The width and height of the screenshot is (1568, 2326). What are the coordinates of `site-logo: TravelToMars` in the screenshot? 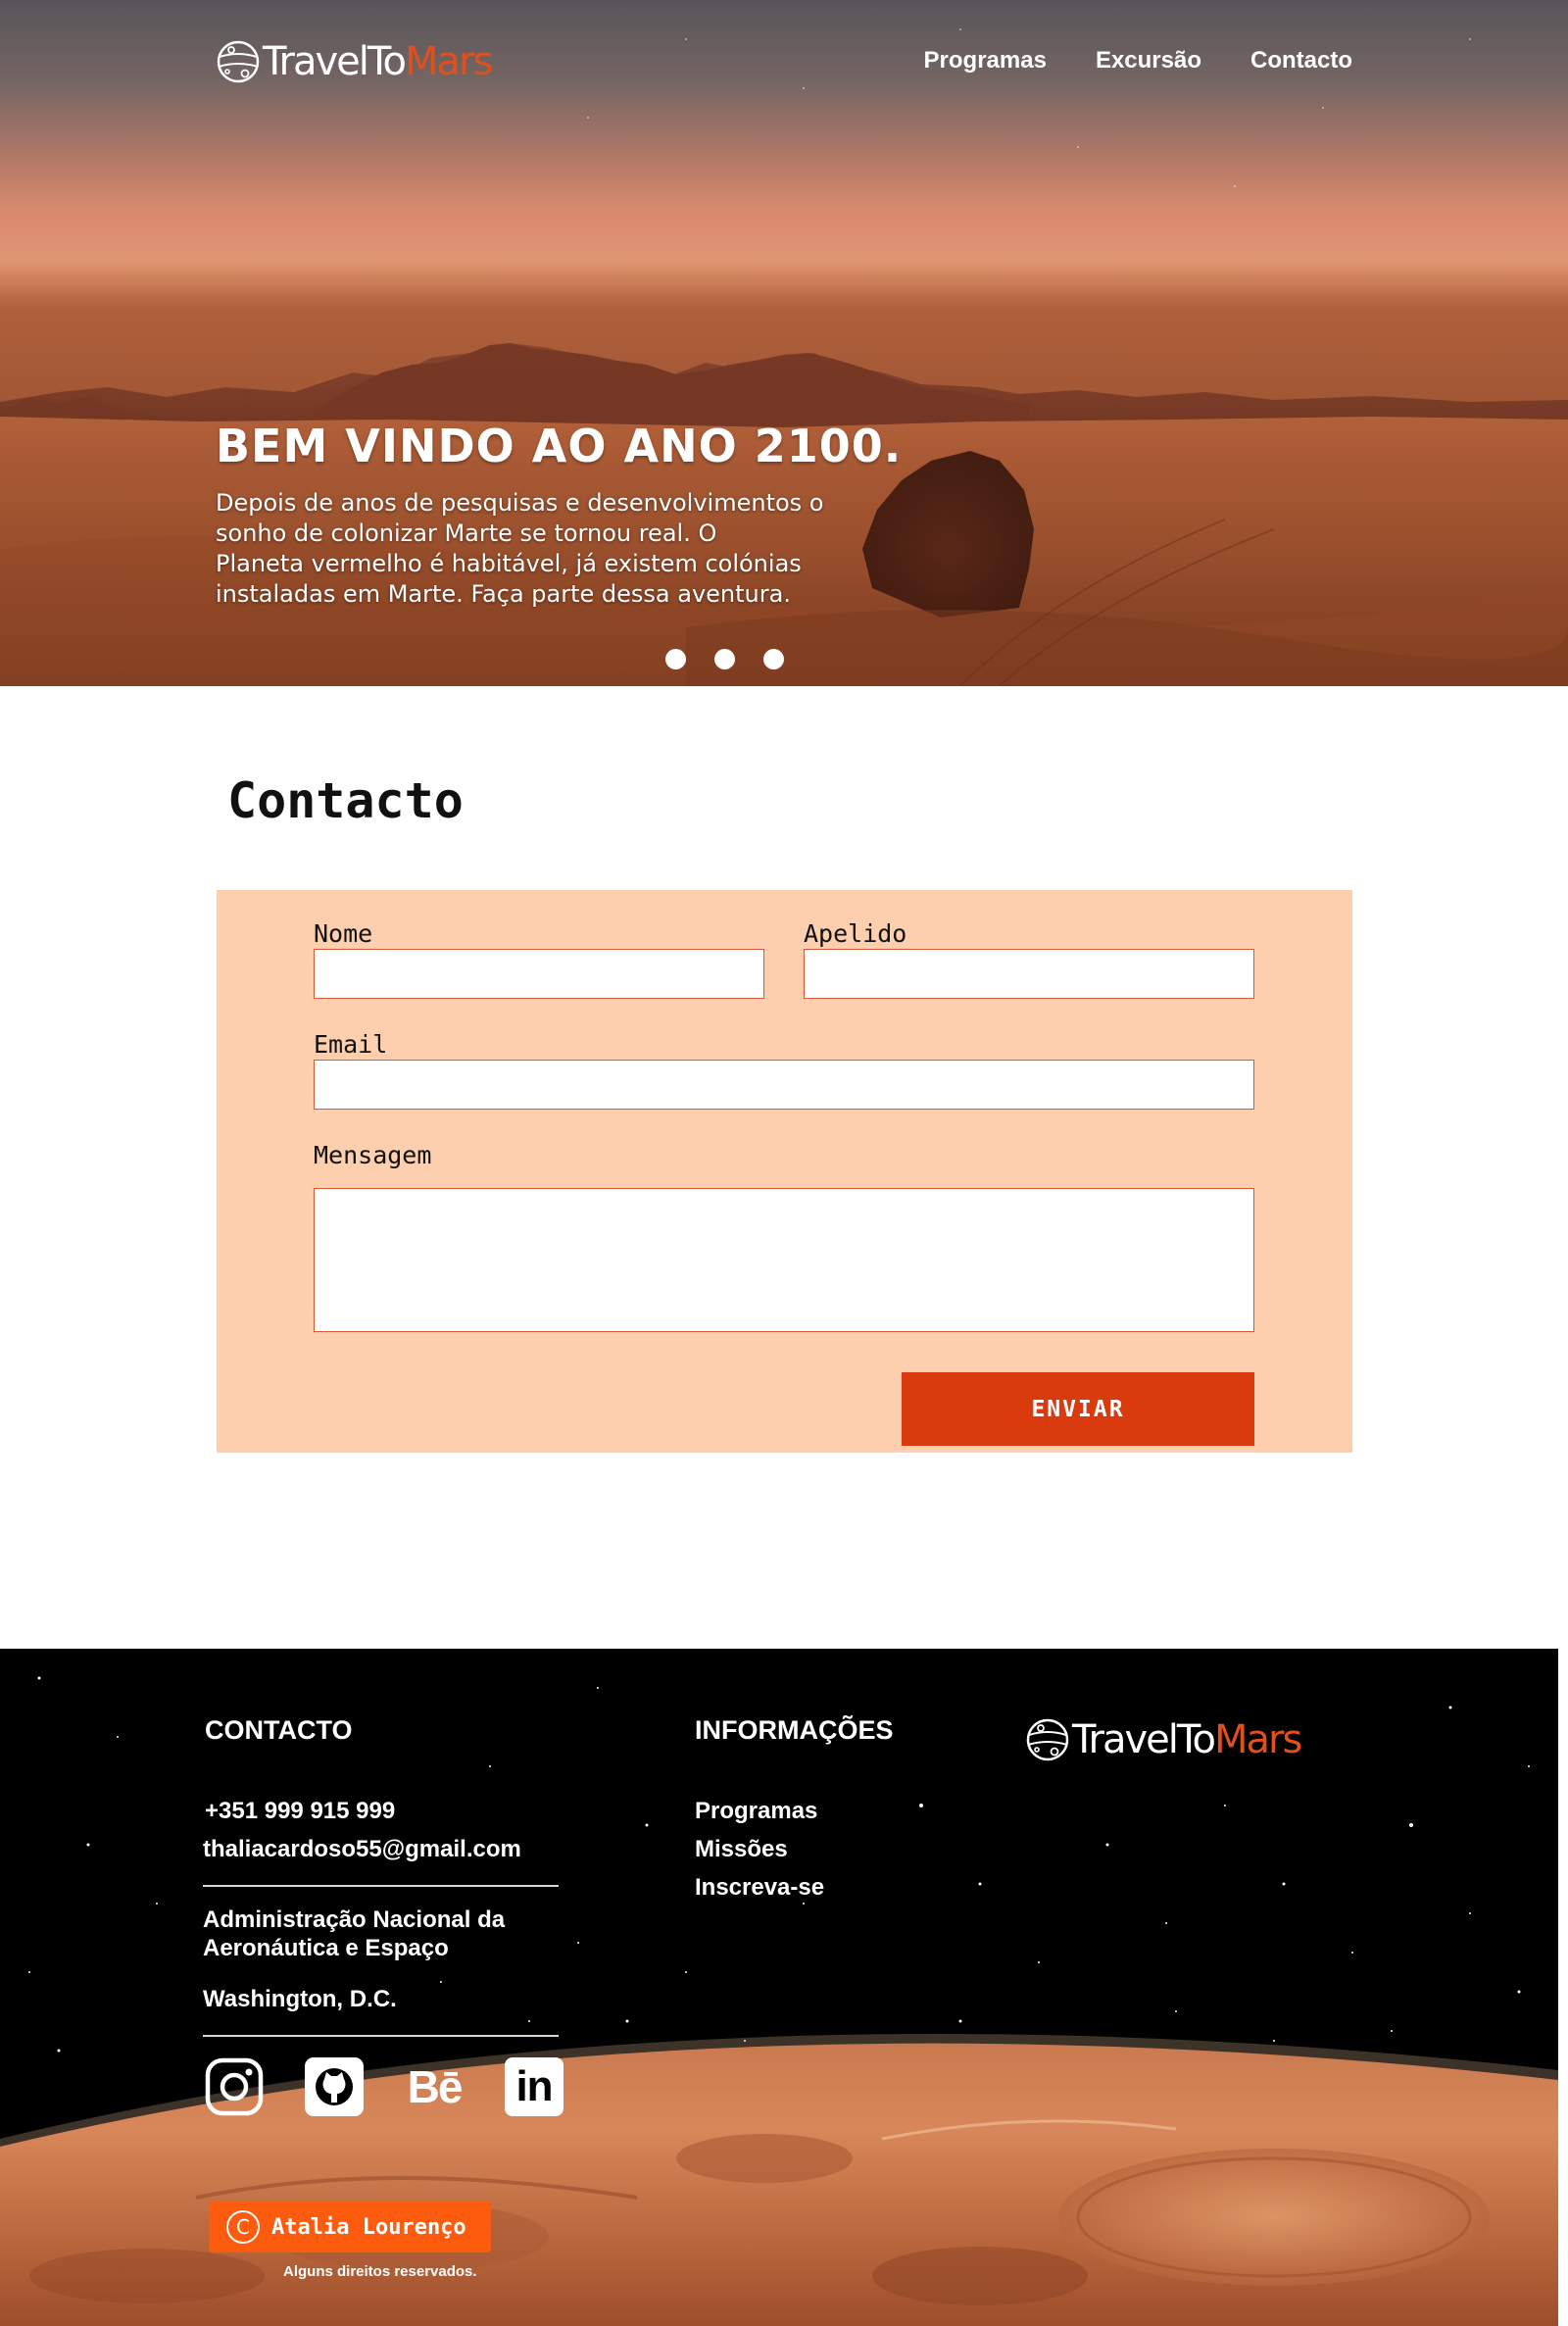 It's located at (353, 62).